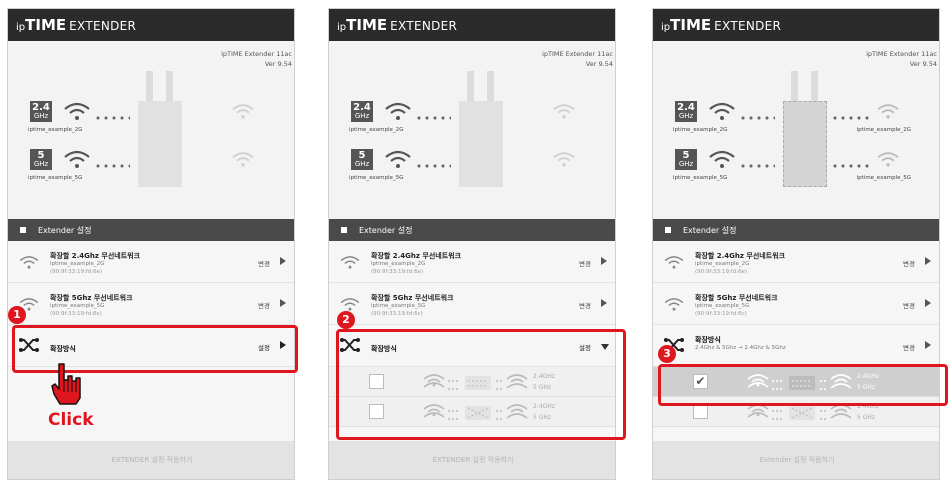  I want to click on option-checkbox, so click(700, 411).